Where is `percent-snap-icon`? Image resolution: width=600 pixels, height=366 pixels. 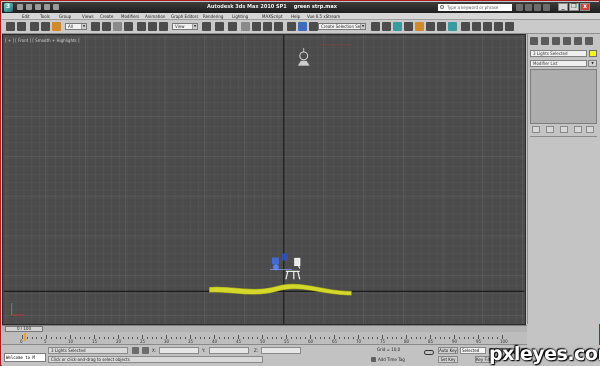 percent-snap-icon is located at coordinates (267, 26).